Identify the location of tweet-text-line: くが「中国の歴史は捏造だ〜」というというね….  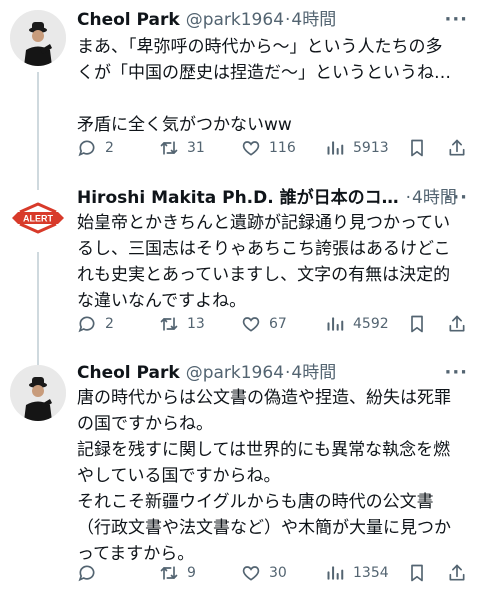
(264, 73).